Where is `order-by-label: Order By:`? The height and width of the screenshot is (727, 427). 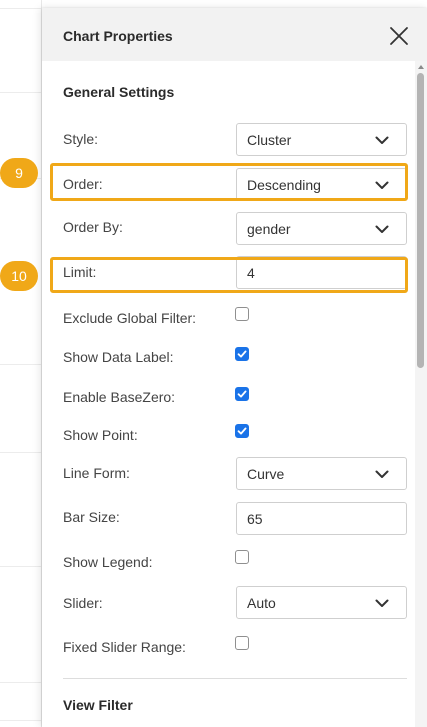 order-by-label: Order By: is located at coordinates (93, 227).